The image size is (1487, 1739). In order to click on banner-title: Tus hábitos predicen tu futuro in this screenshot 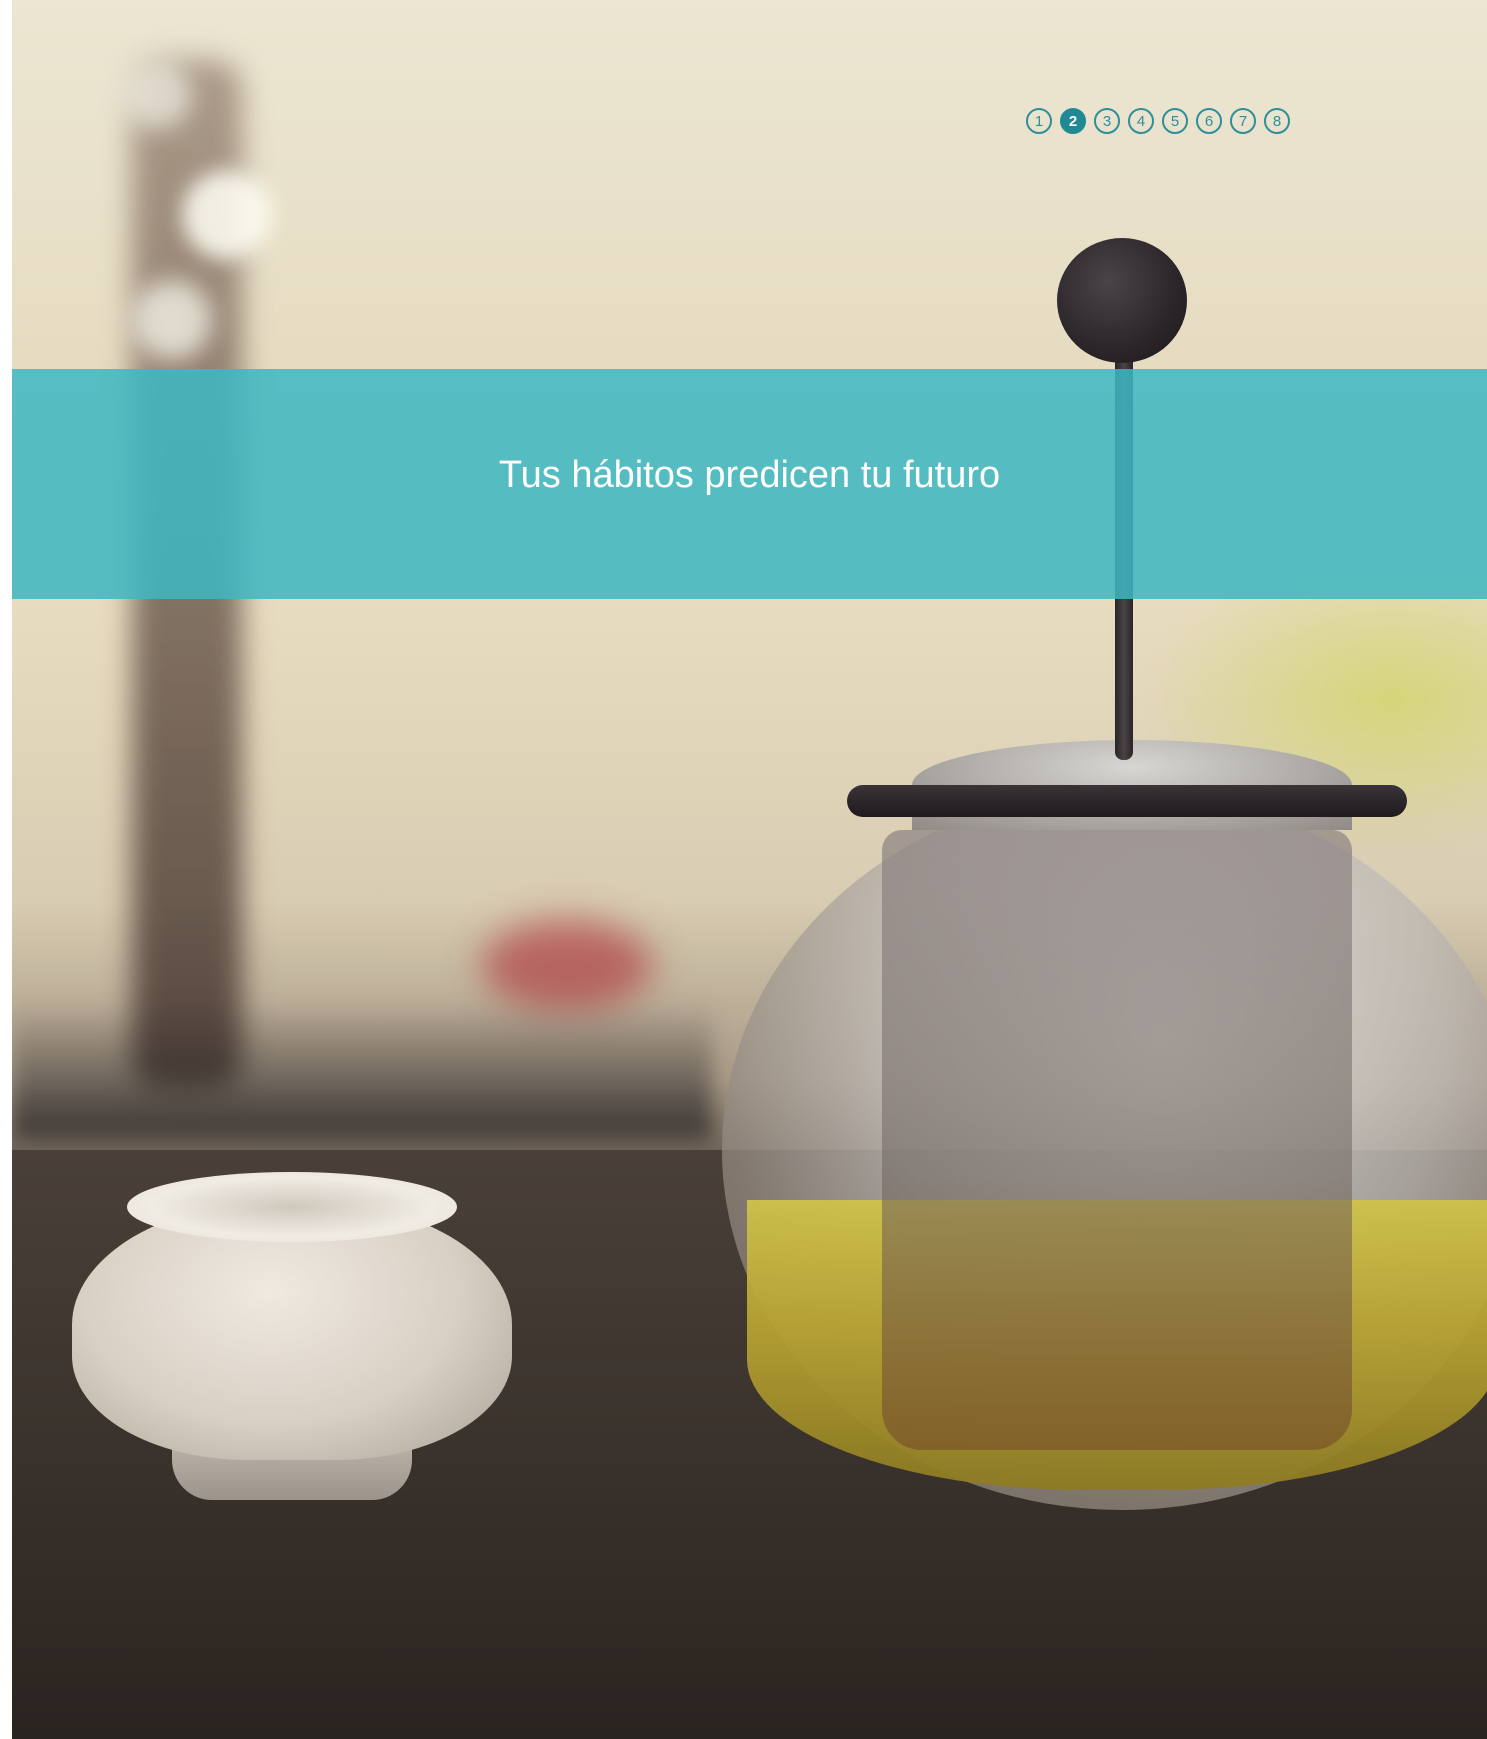, I will do `click(749, 474)`.